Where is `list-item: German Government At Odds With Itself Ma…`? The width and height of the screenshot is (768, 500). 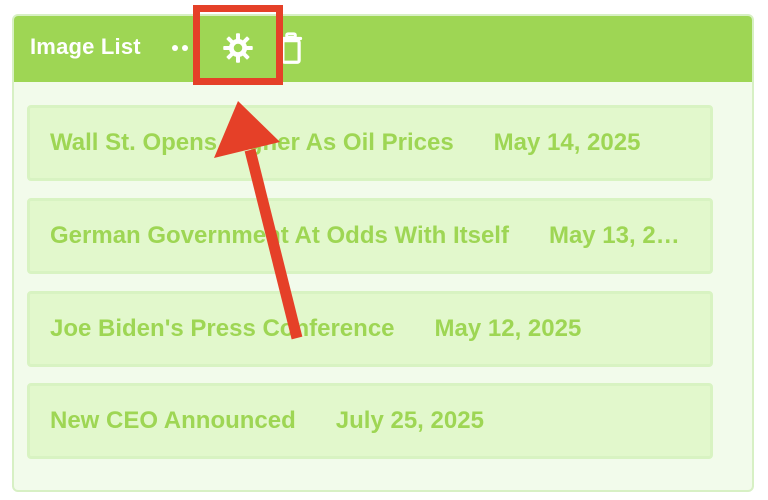 list-item: German Government At Odds With Itself Ma… is located at coordinates (370, 236).